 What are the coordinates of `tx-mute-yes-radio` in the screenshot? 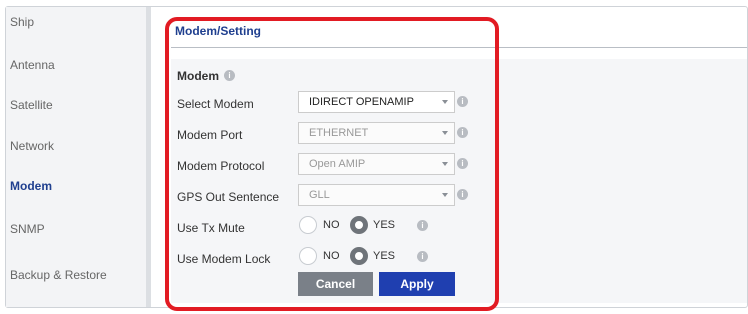 It's located at (359, 225).